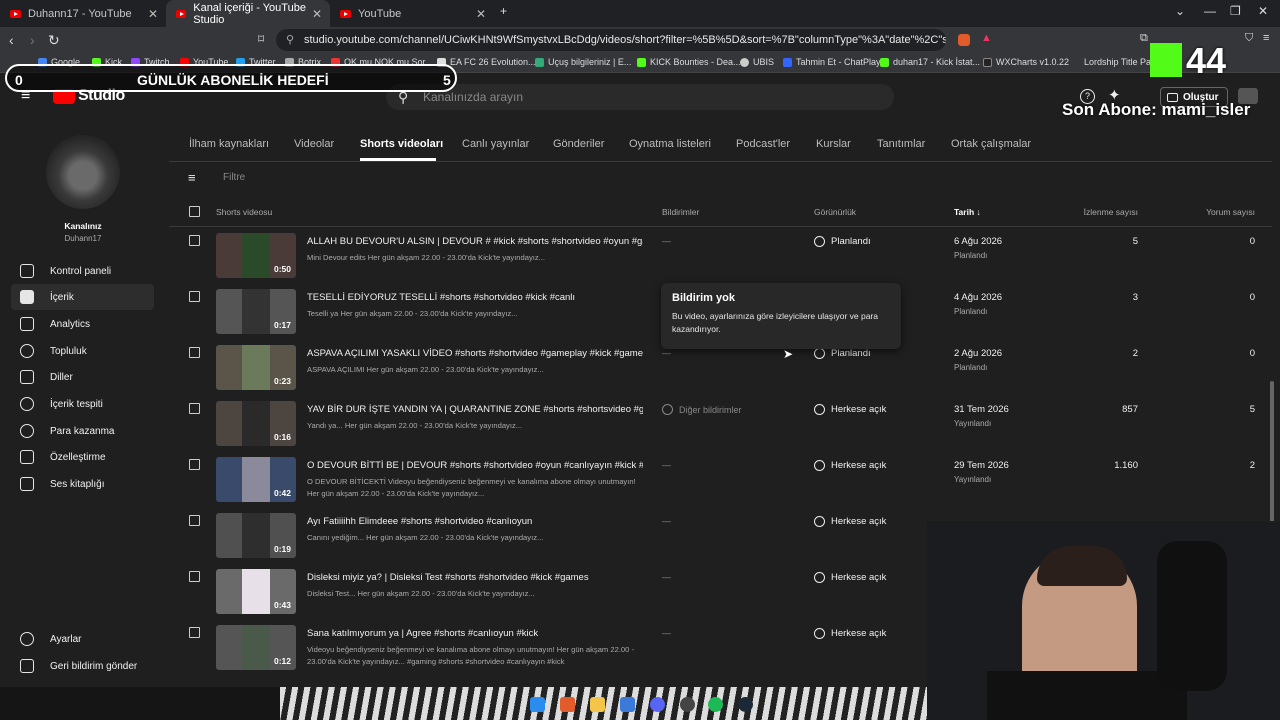 Image resolution: width=1280 pixels, height=720 pixels. What do you see at coordinates (702, 409) in the screenshot?
I see `notifications-link: Diğer bildirimler` at bounding box center [702, 409].